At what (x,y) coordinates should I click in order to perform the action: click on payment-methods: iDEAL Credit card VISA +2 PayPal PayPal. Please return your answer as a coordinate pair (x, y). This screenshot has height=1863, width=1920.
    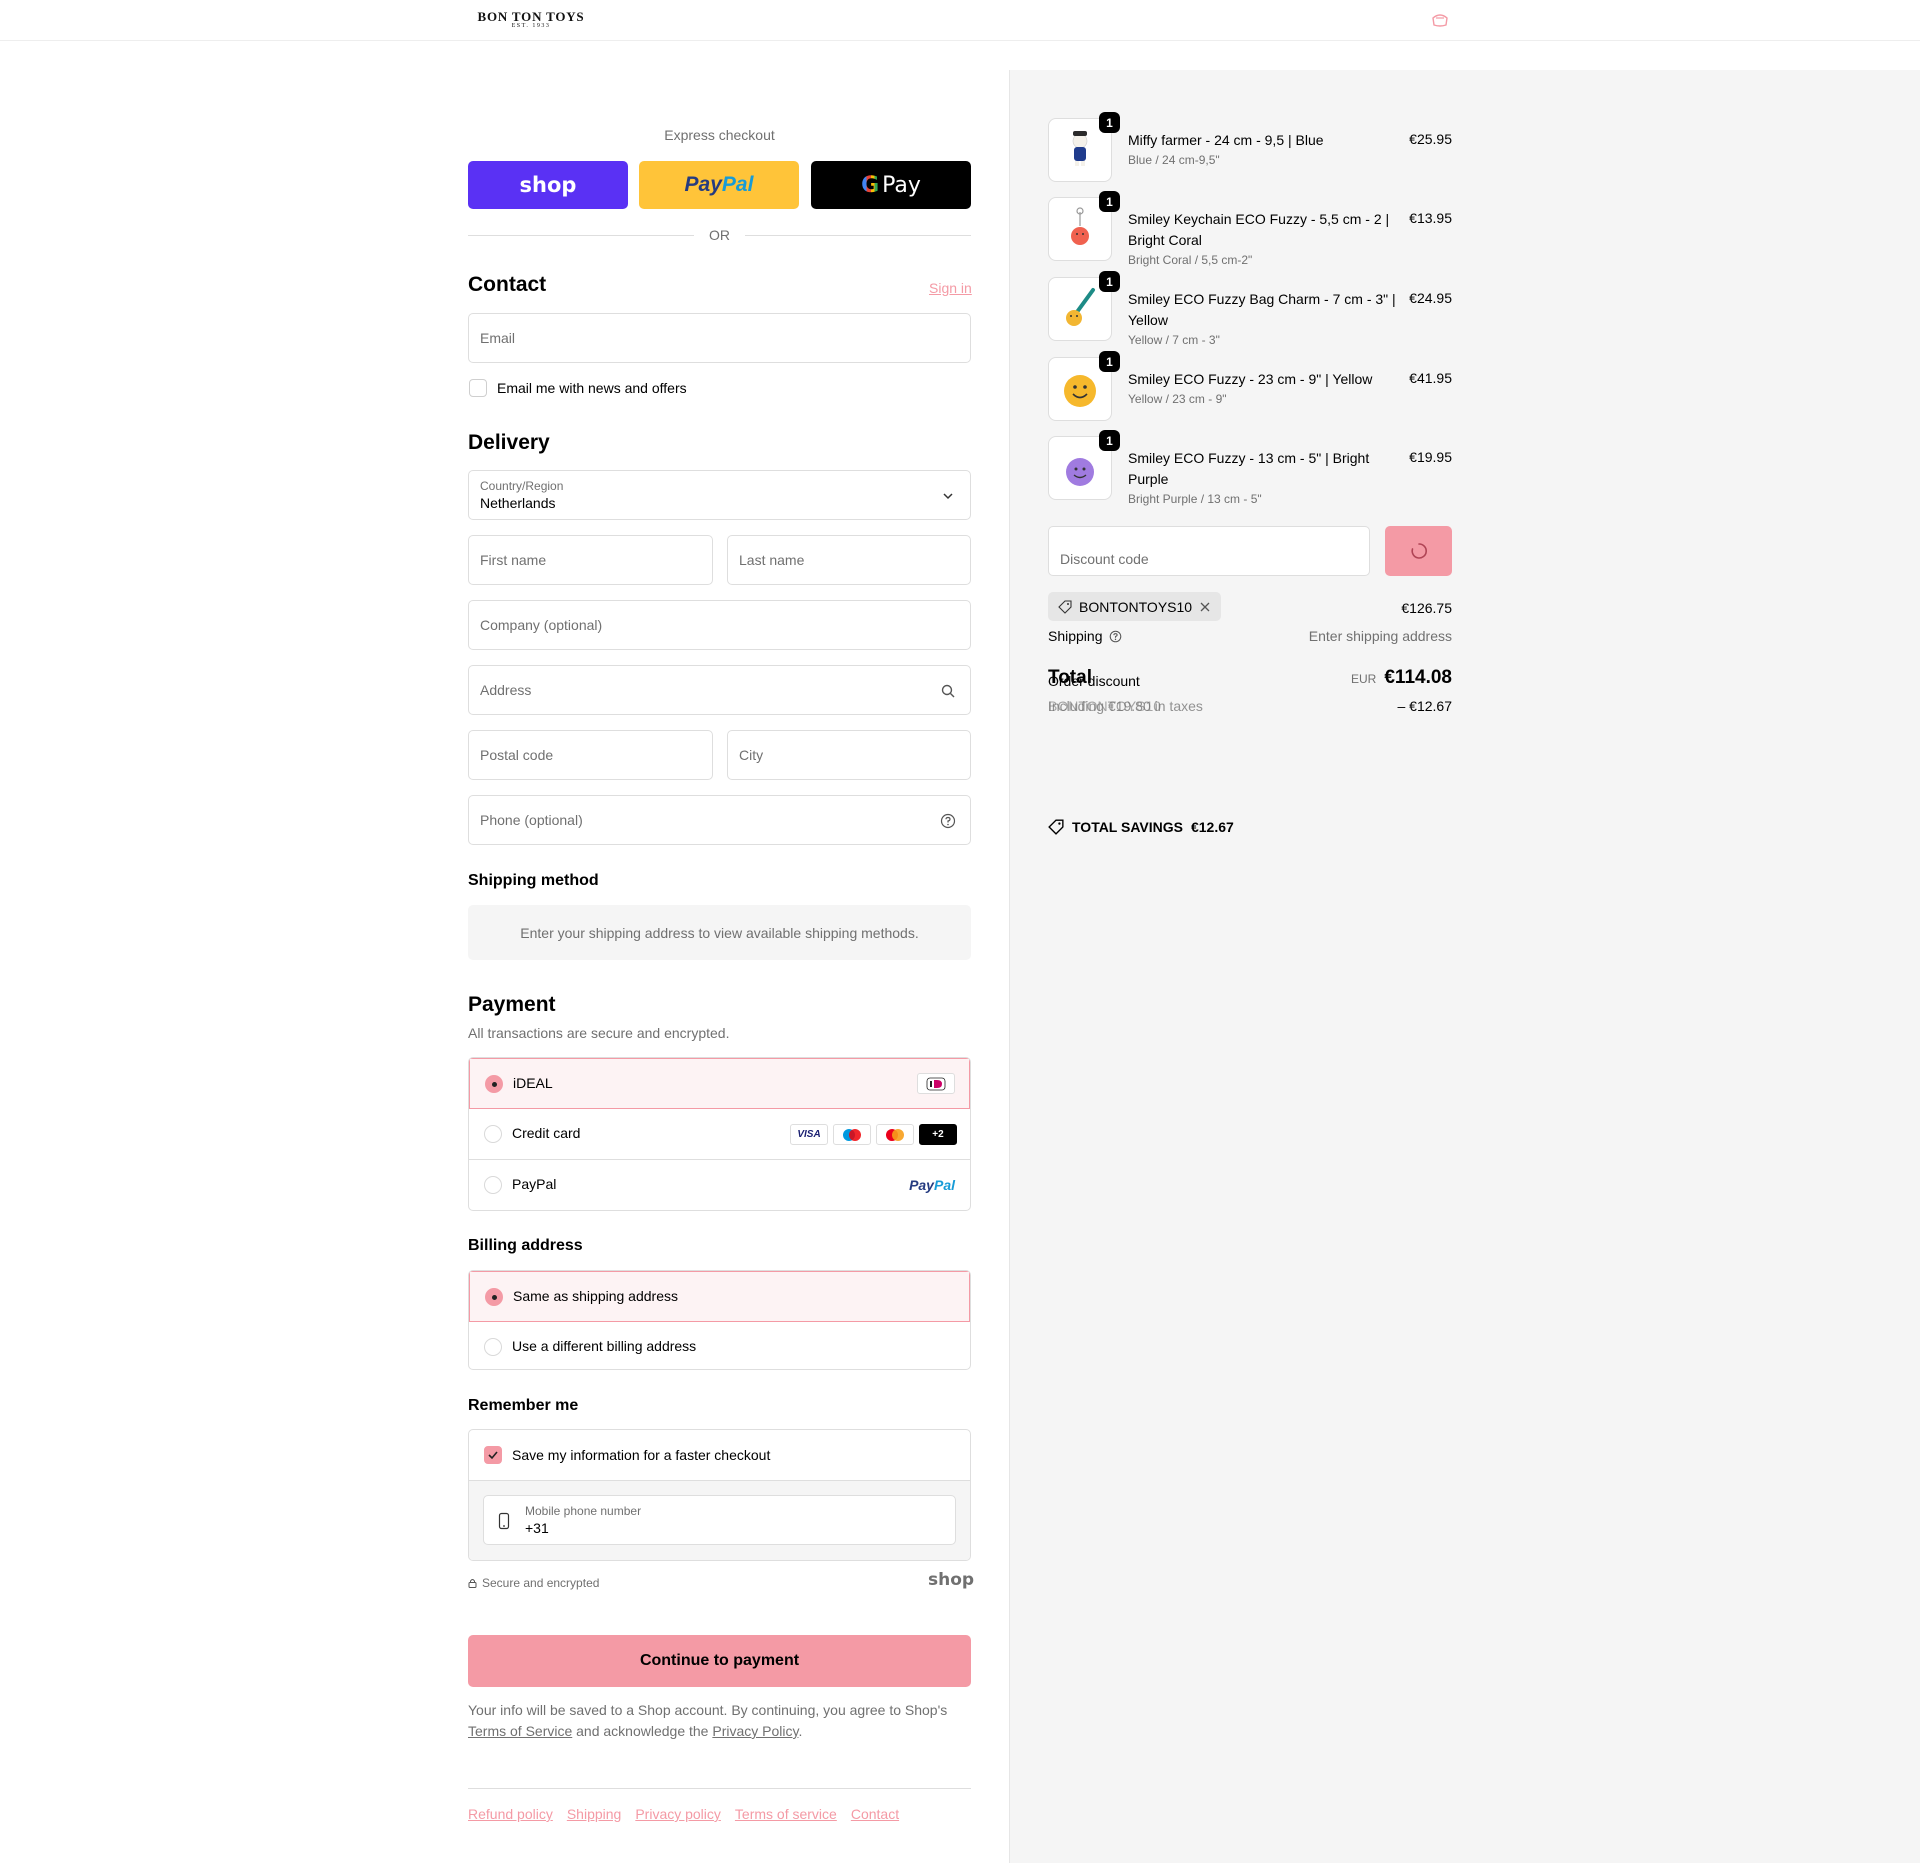
    Looking at the image, I should click on (719, 1134).